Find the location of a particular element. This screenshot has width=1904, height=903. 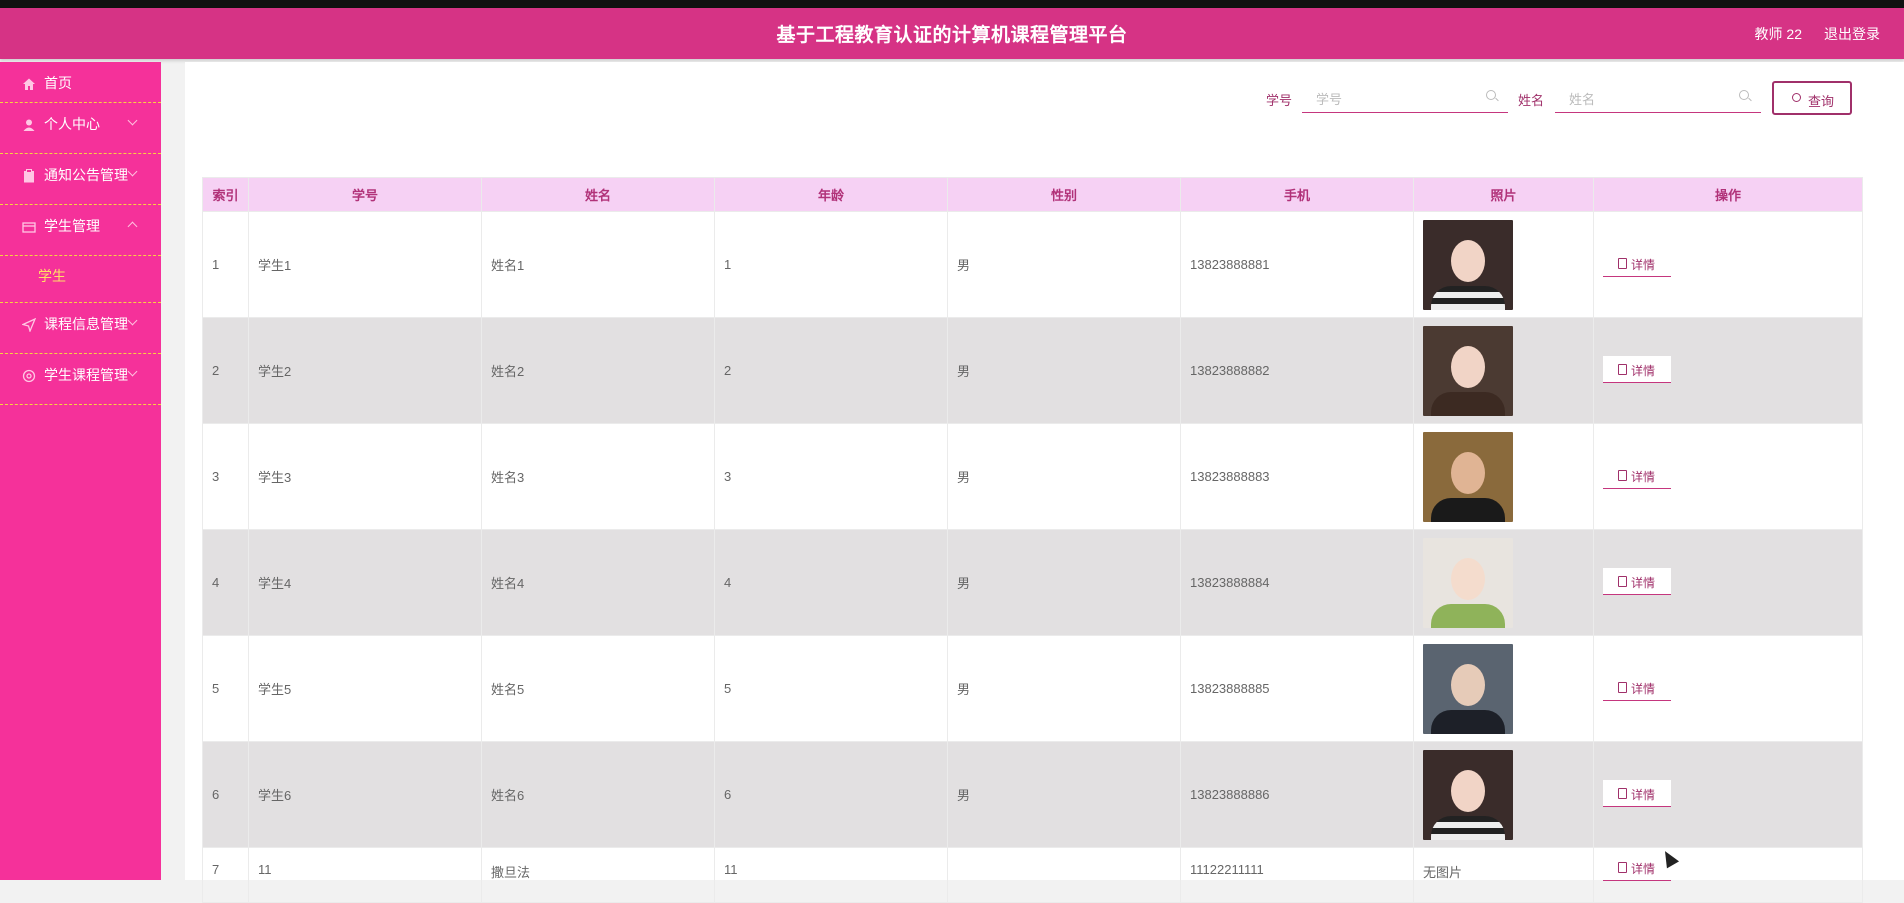

chevron-down-icon is located at coordinates (132, 320).